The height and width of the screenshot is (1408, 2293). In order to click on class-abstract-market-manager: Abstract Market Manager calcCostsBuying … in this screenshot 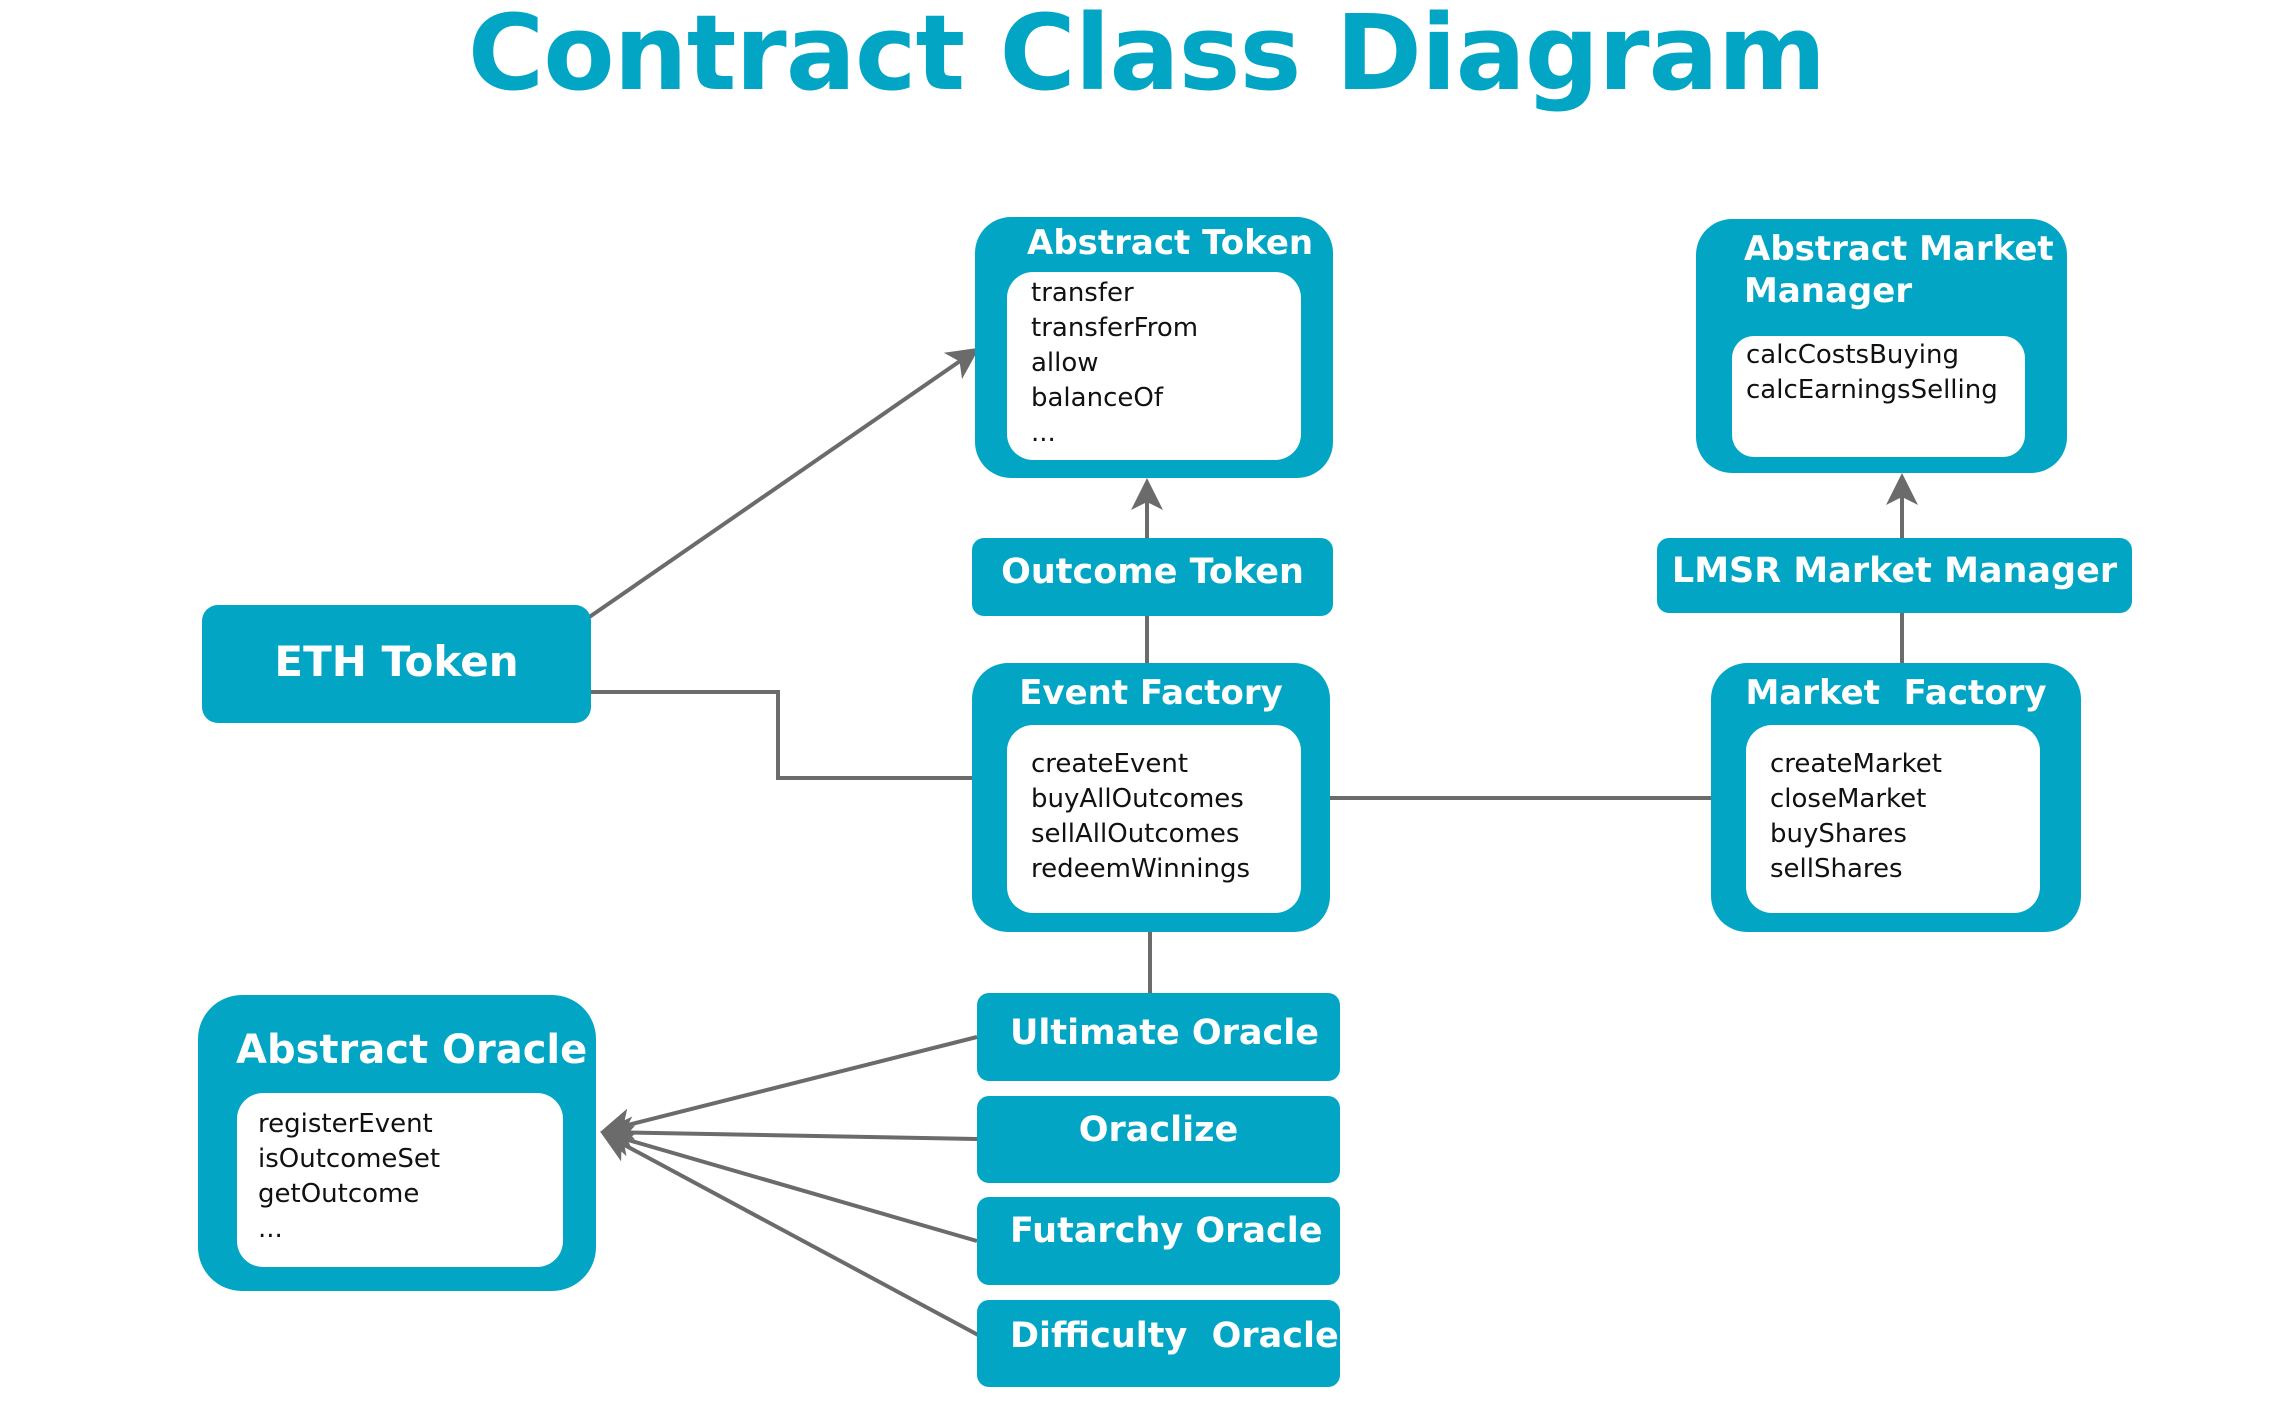, I will do `click(1881, 346)`.